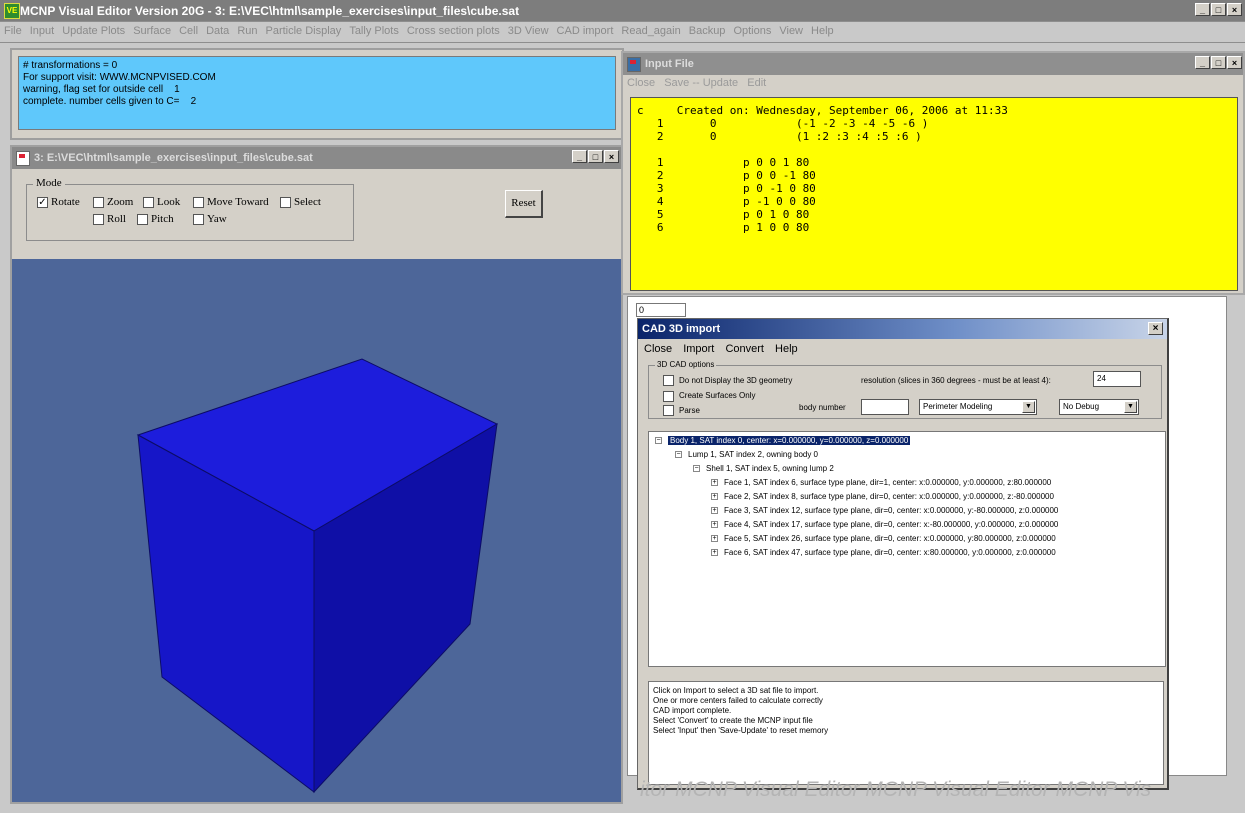 This screenshot has width=1245, height=813. Describe the element at coordinates (1130, 407) in the screenshot. I see `chevron-down-icon: ▼` at that location.